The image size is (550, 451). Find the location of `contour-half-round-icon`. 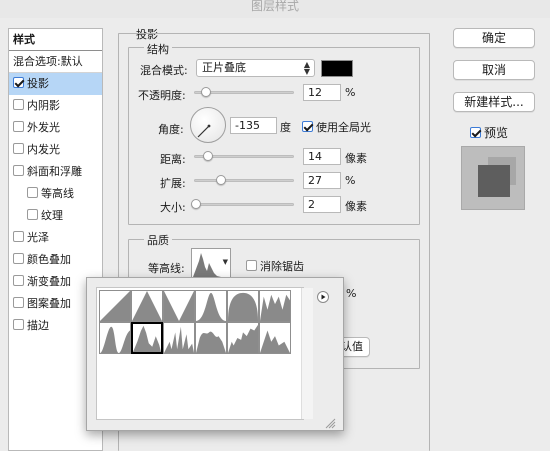

contour-half-round-icon is located at coordinates (243, 306).